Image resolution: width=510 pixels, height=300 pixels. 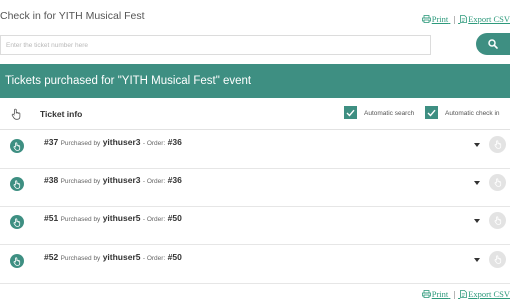 What do you see at coordinates (51, 142) in the screenshot?
I see `ticket-number: #37` at bounding box center [51, 142].